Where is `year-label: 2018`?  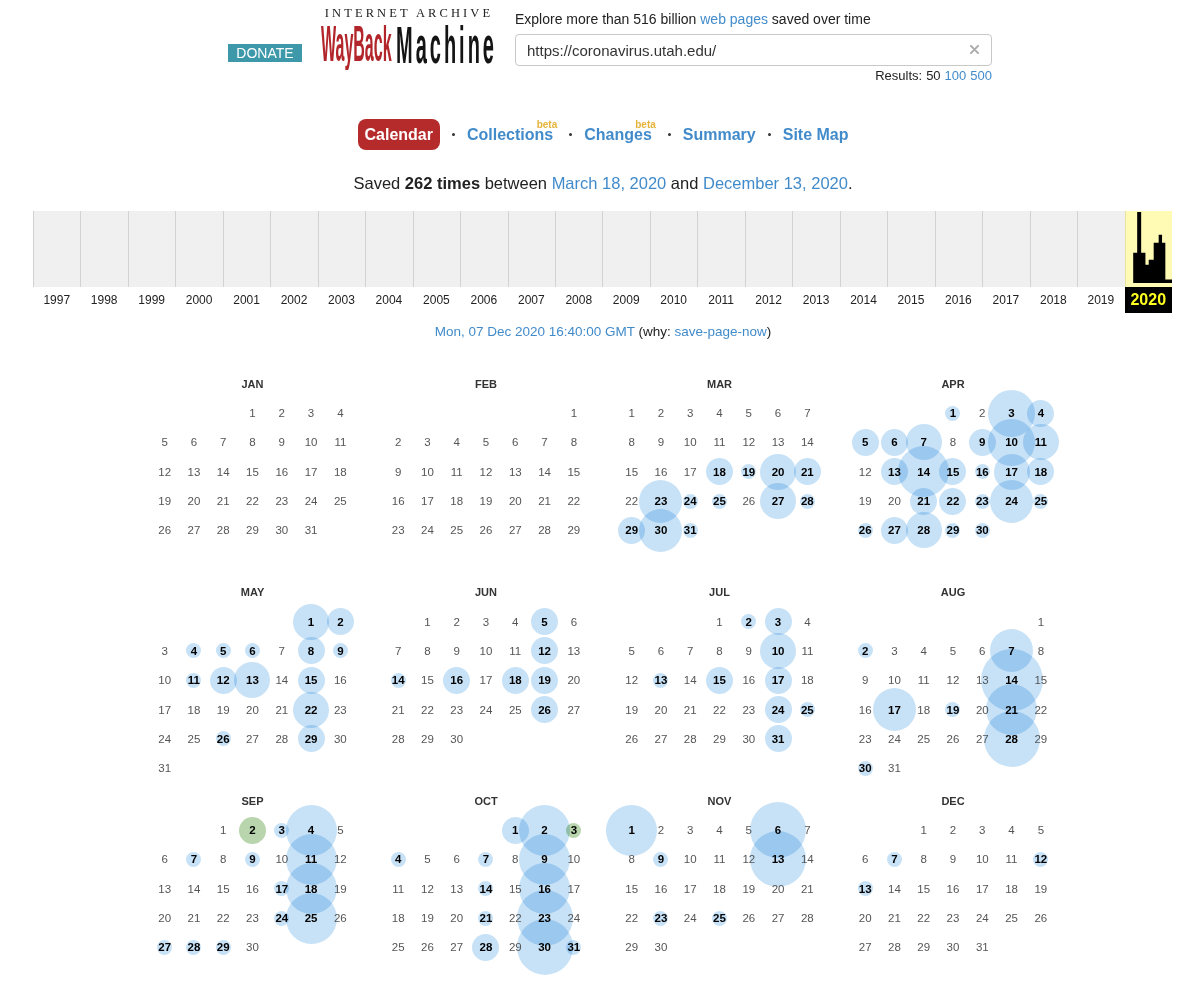
year-label: 2018 is located at coordinates (1053, 300).